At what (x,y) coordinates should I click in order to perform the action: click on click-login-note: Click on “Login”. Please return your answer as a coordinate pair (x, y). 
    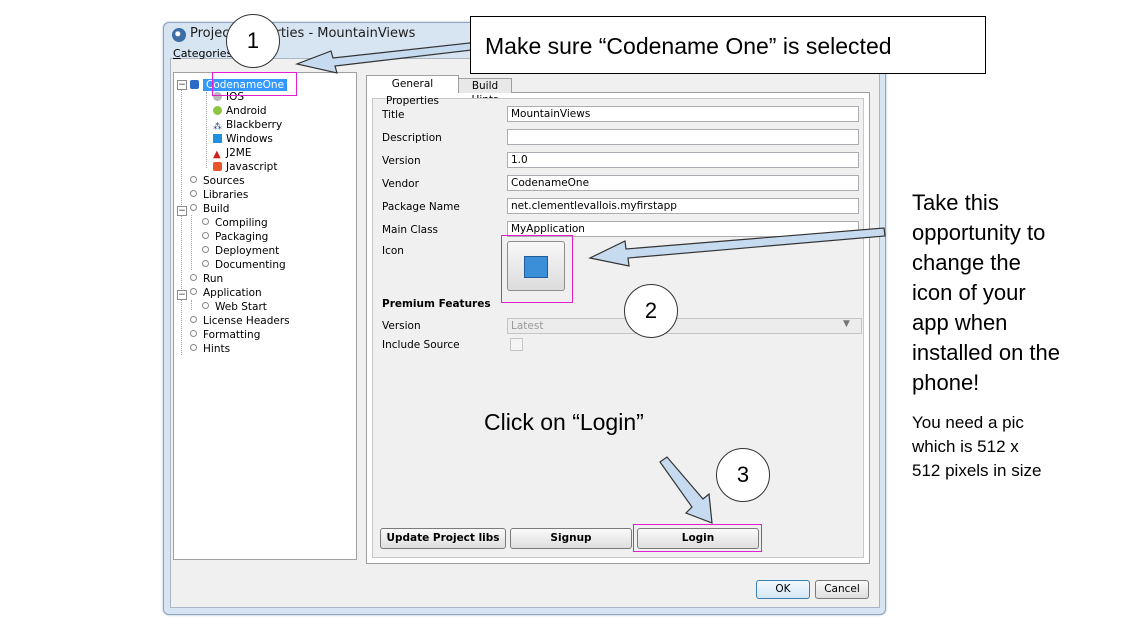
    Looking at the image, I should click on (564, 422).